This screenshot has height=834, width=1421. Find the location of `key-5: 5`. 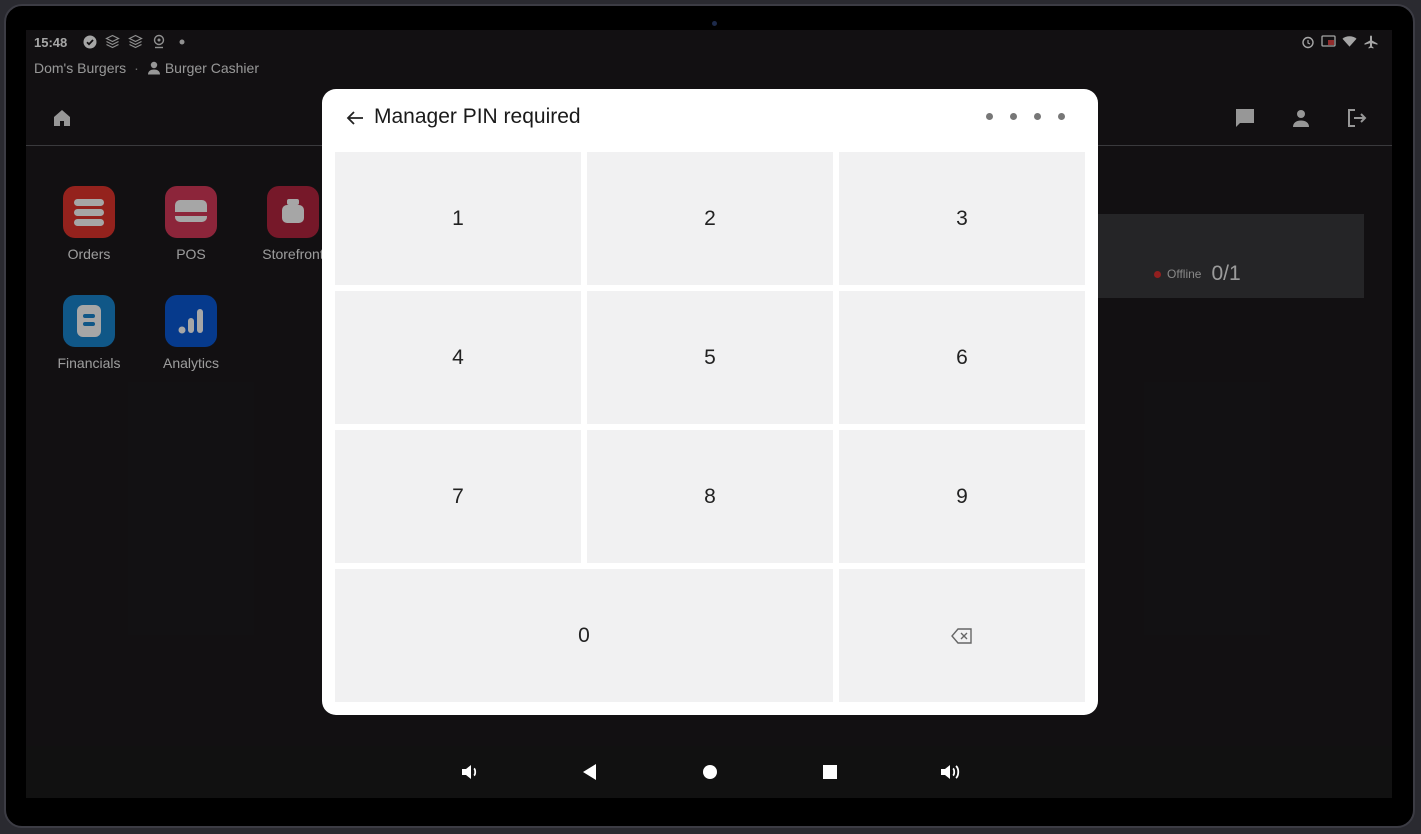

key-5: 5 is located at coordinates (710, 357).